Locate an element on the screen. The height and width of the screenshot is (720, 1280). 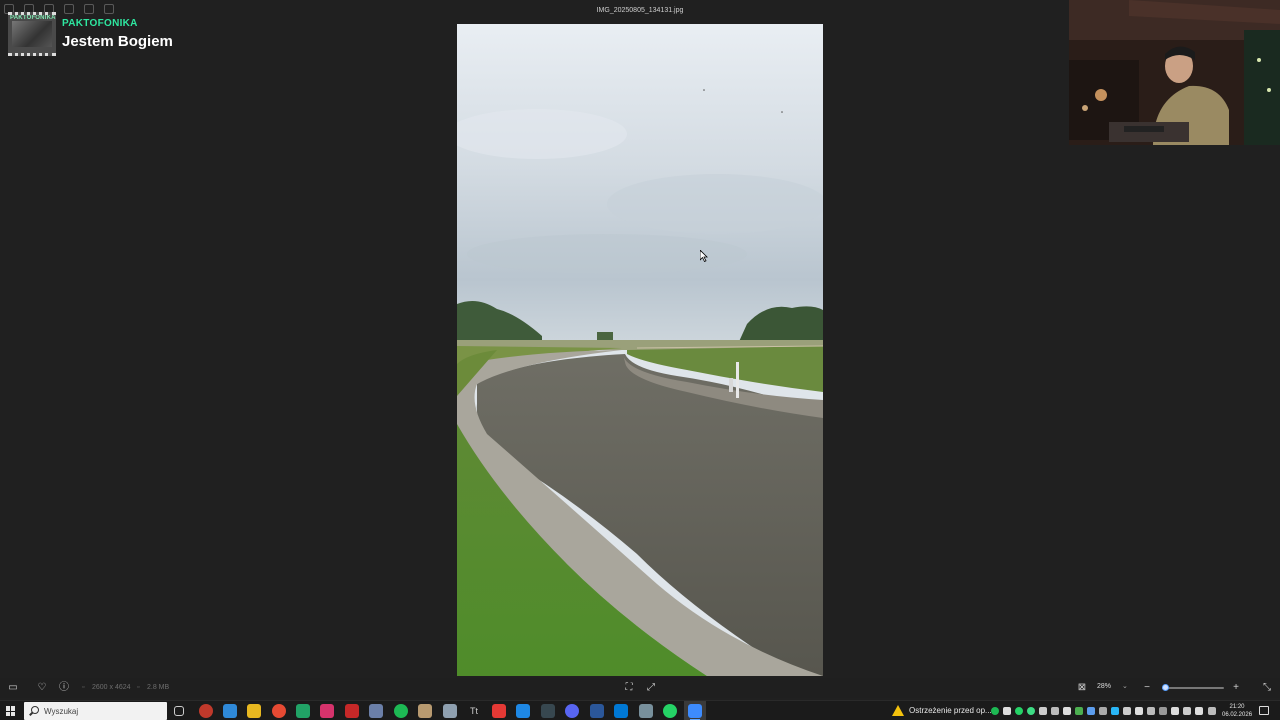
webcam-overlay is located at coordinates (1174, 72).